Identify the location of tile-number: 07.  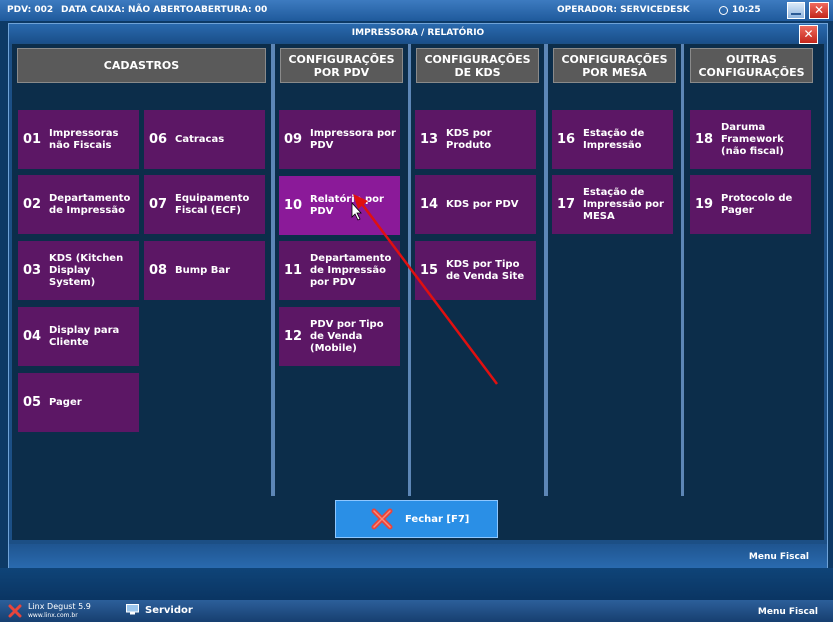
(158, 204).